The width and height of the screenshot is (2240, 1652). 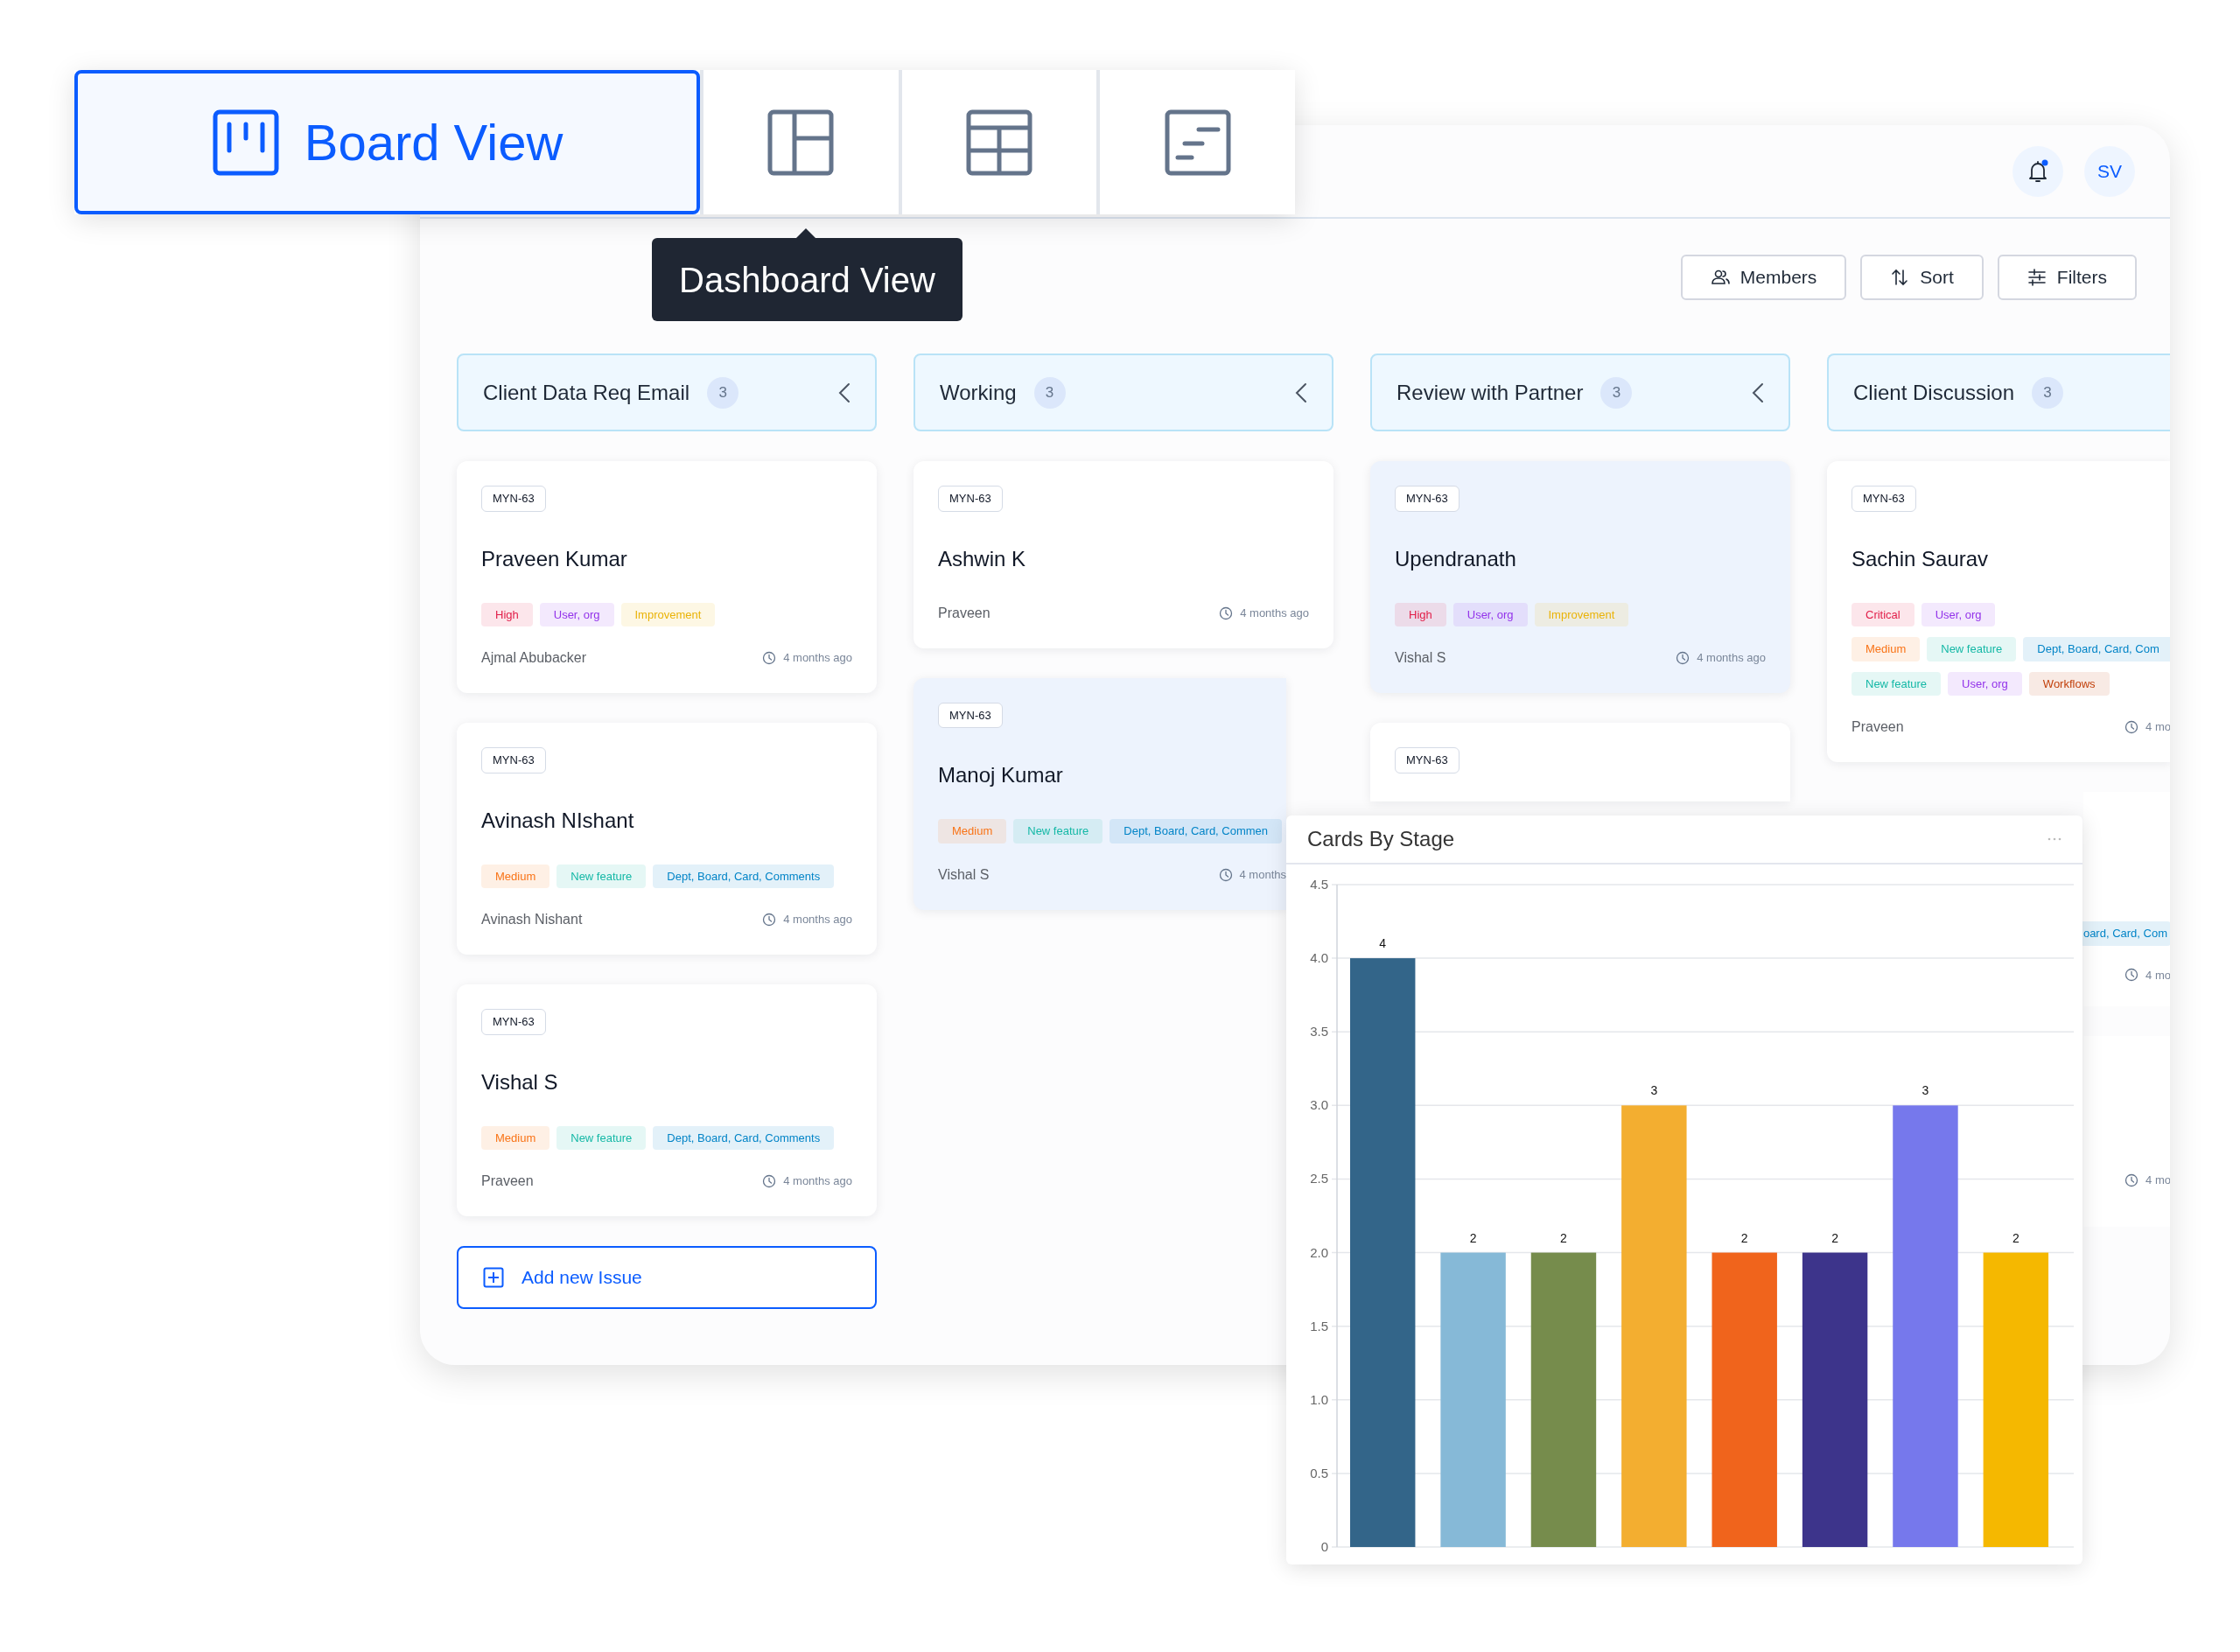 What do you see at coordinates (982, 558) in the screenshot?
I see `card-title: Ashwin K` at bounding box center [982, 558].